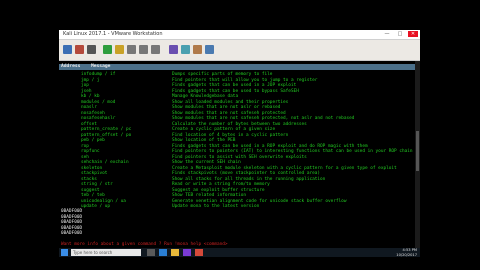 The height and width of the screenshot is (270, 480). Describe the element at coordinates (175, 252) in the screenshot. I see `explorer-icon` at that location.